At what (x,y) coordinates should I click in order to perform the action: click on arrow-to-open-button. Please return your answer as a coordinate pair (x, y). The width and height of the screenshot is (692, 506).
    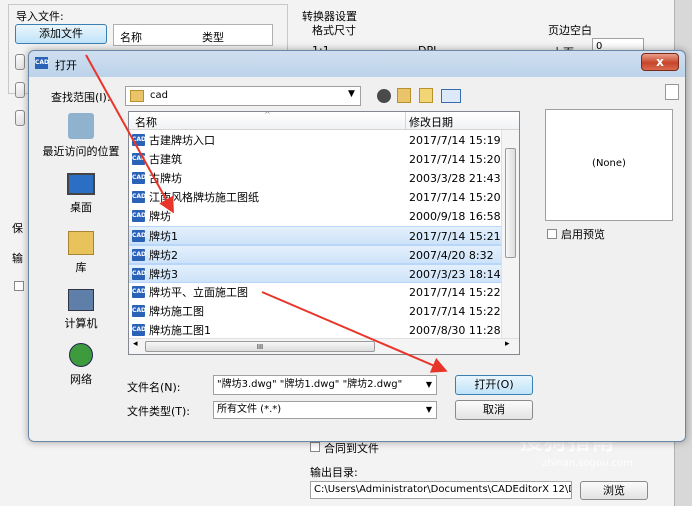
    Looking at the image, I should click on (354, 332).